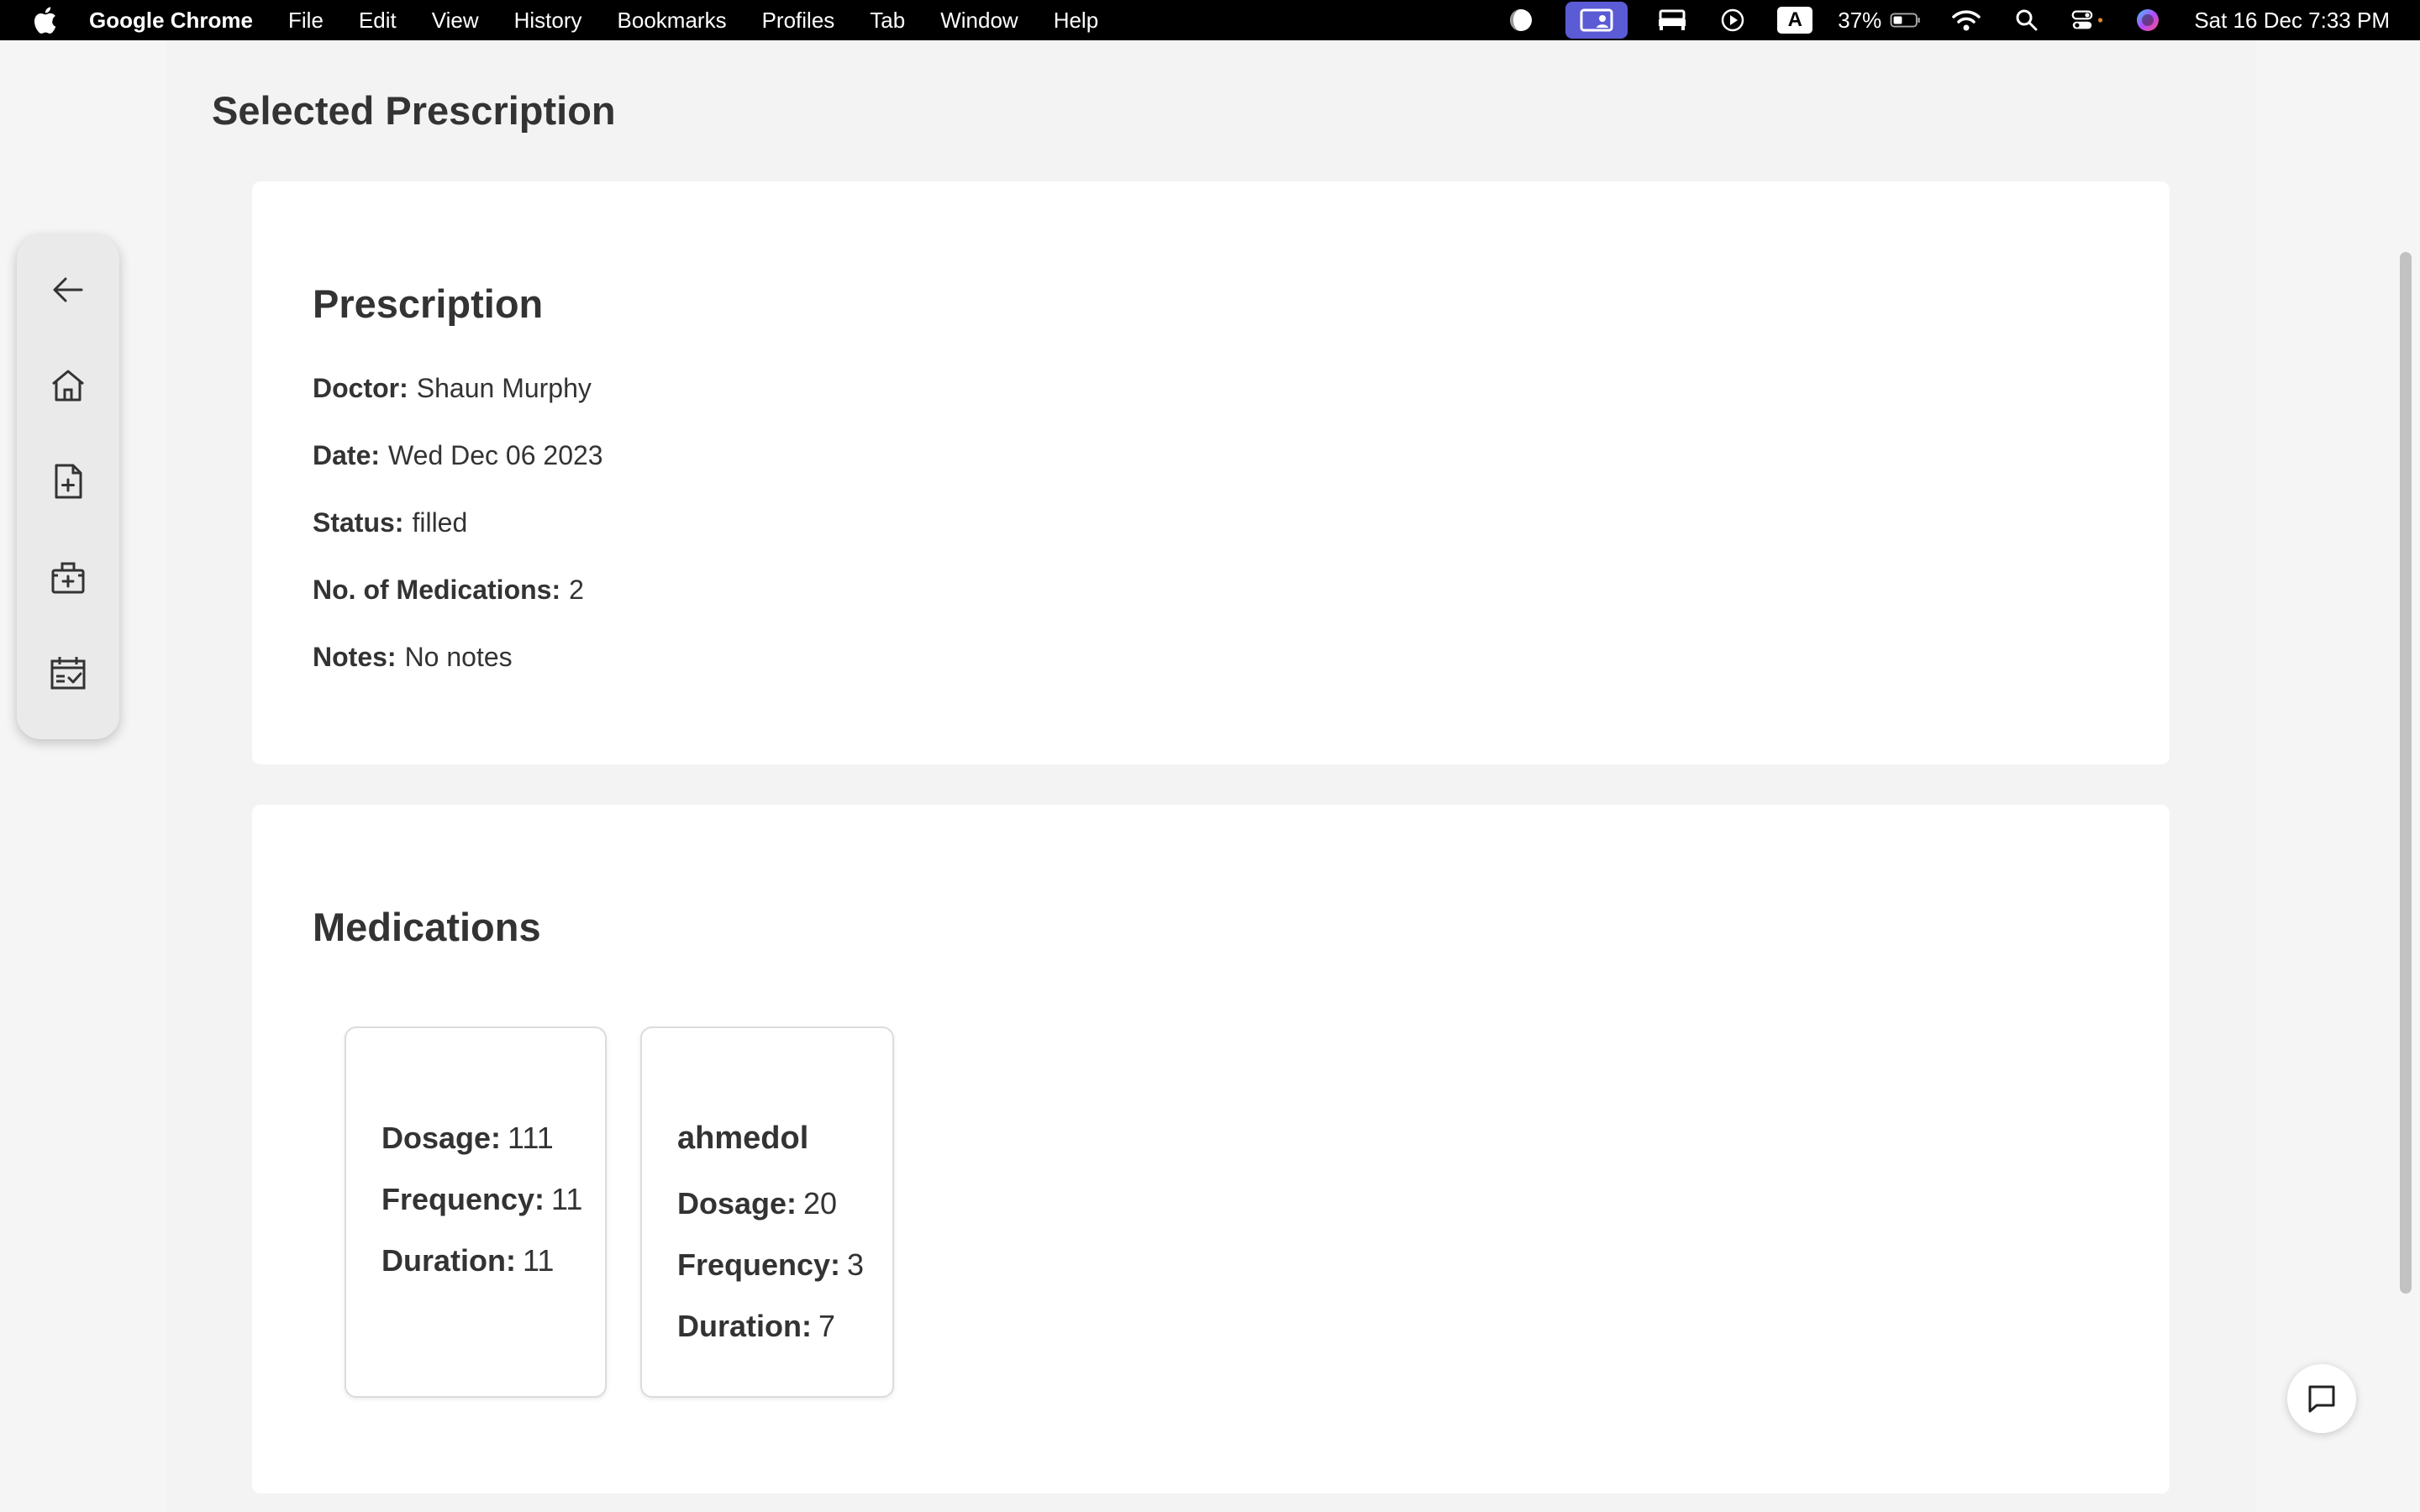  Describe the element at coordinates (2148, 20) in the screenshot. I see `siri-icon` at that location.